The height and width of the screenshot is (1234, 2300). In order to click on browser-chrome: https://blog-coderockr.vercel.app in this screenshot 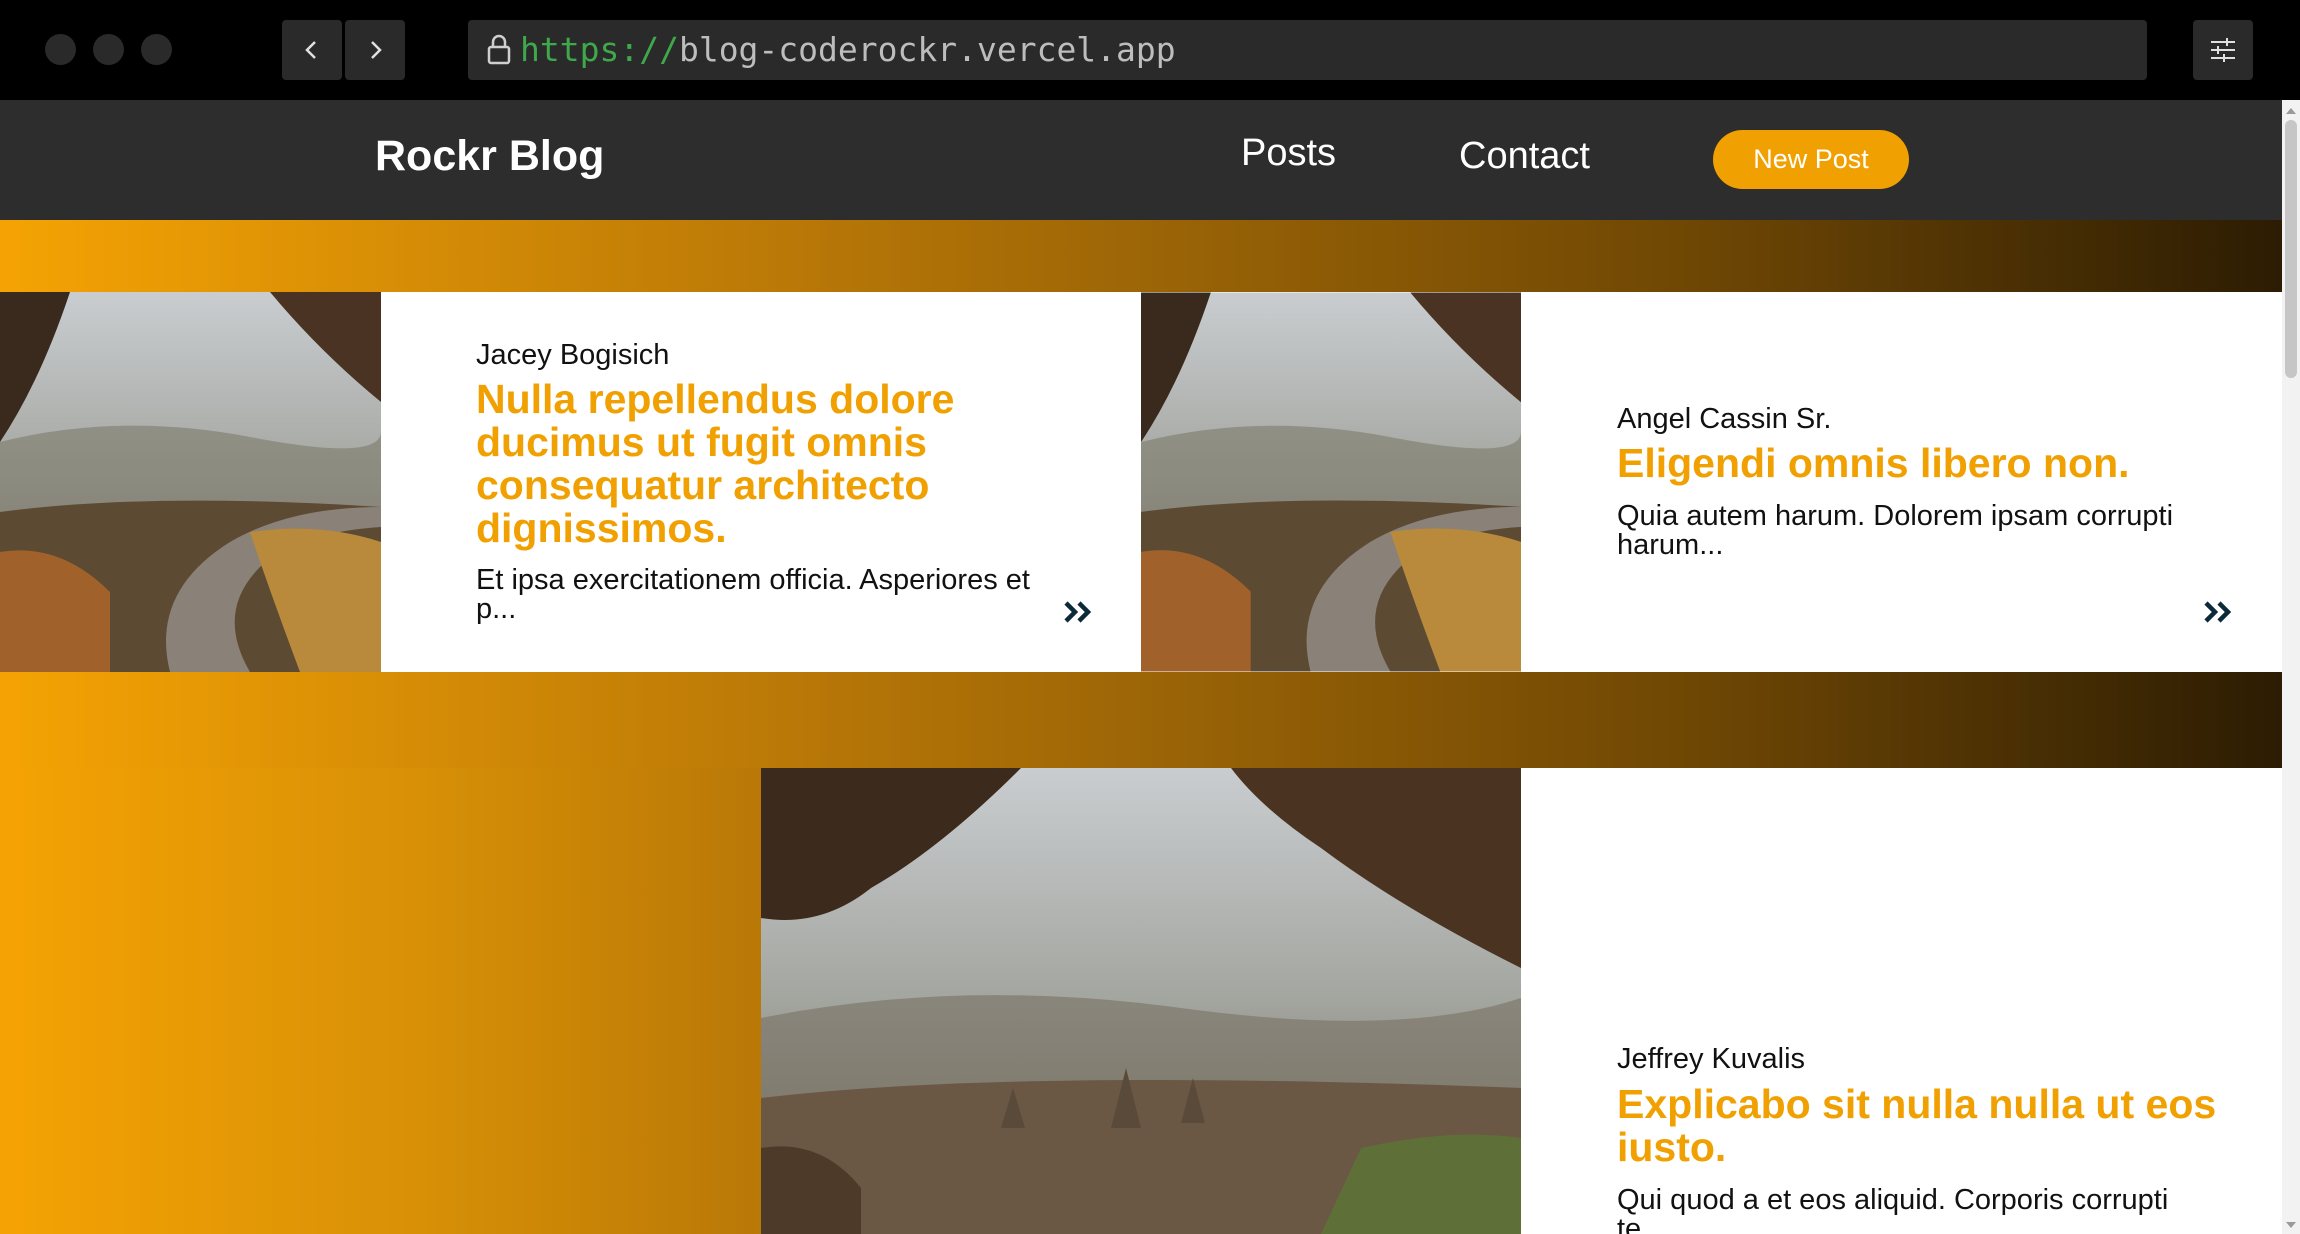, I will do `click(1150, 50)`.